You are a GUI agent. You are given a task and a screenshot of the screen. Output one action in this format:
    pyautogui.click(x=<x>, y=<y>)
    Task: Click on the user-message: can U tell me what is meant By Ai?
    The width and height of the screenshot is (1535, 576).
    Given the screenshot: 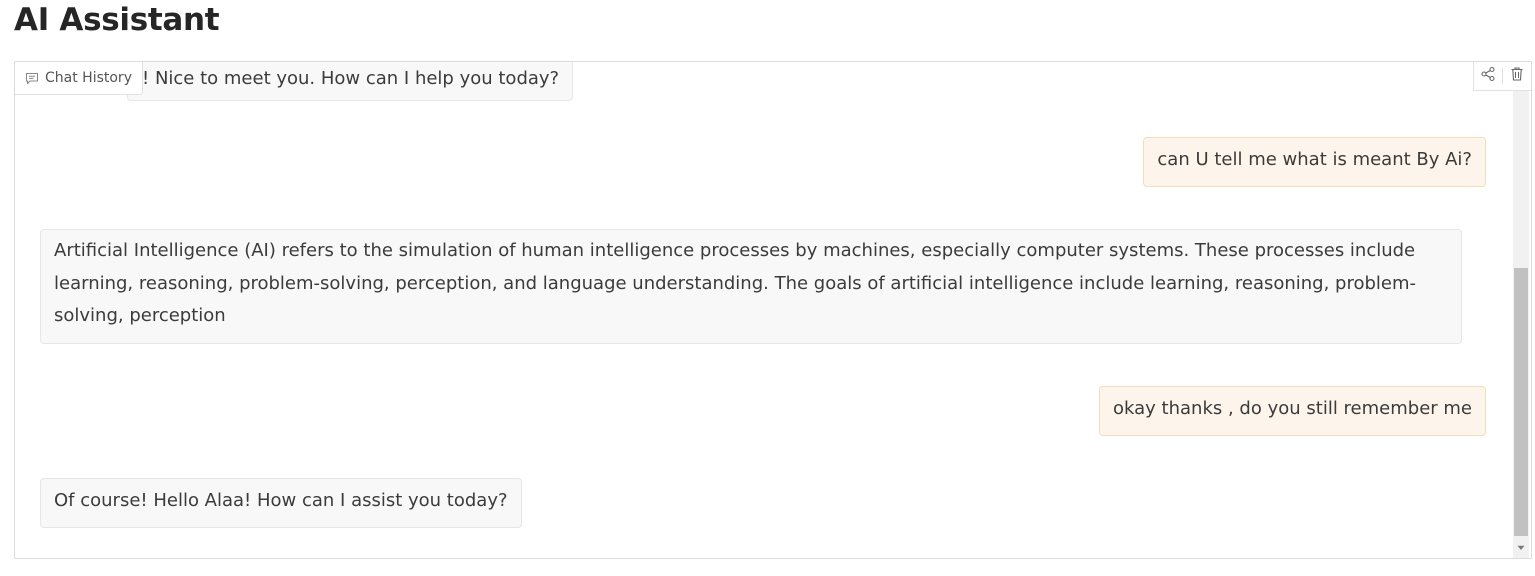 What is the action you would take?
    pyautogui.click(x=1314, y=162)
    